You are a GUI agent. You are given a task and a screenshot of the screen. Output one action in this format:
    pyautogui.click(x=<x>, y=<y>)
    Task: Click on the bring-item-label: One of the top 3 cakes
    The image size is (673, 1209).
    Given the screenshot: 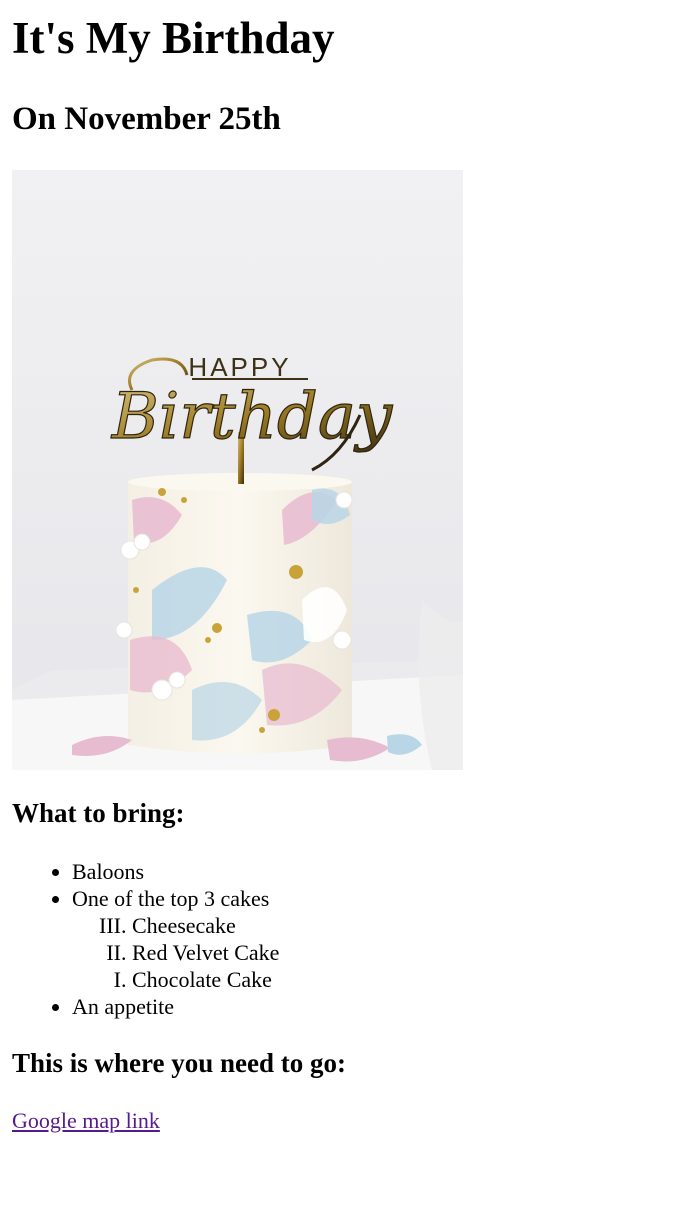 What is the action you would take?
    pyautogui.click(x=171, y=898)
    